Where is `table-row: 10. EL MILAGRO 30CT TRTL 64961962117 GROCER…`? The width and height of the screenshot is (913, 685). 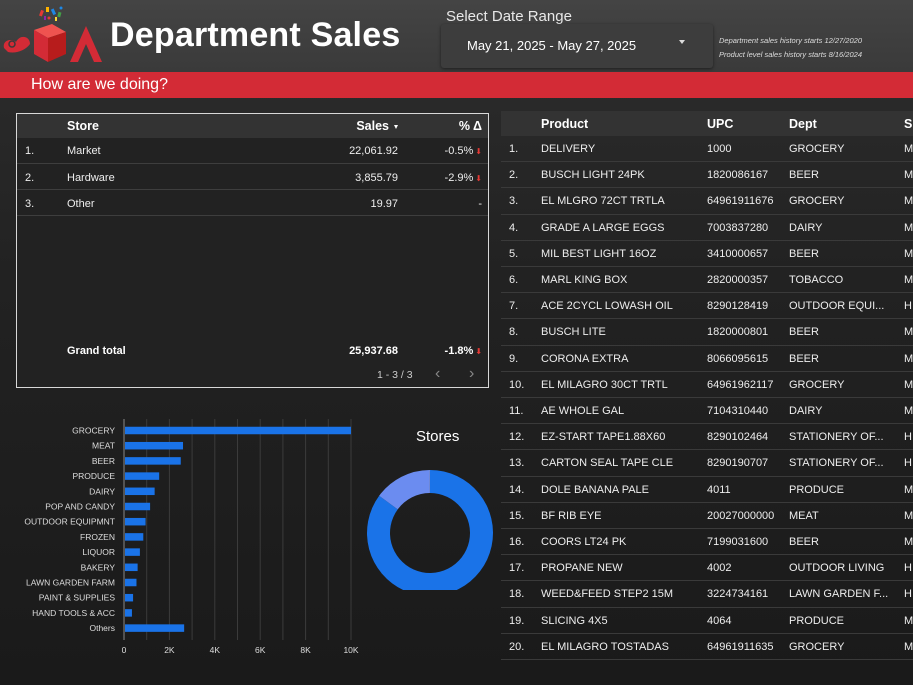 table-row: 10. EL MILAGRO 30CT TRTL 64961962117 GROCER… is located at coordinates (707, 385).